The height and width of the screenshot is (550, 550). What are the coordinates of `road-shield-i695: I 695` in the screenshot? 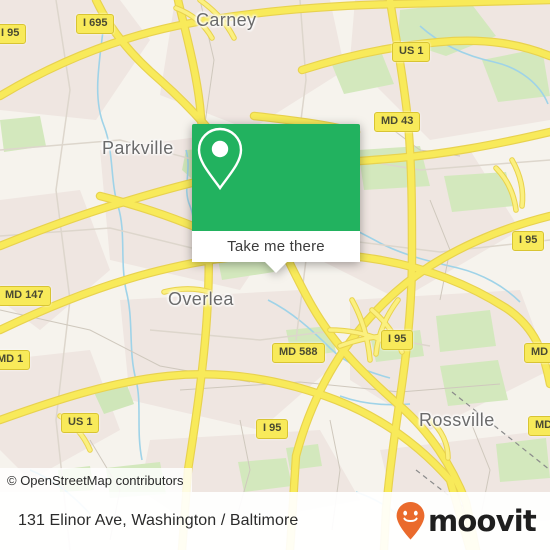 It's located at (95, 24).